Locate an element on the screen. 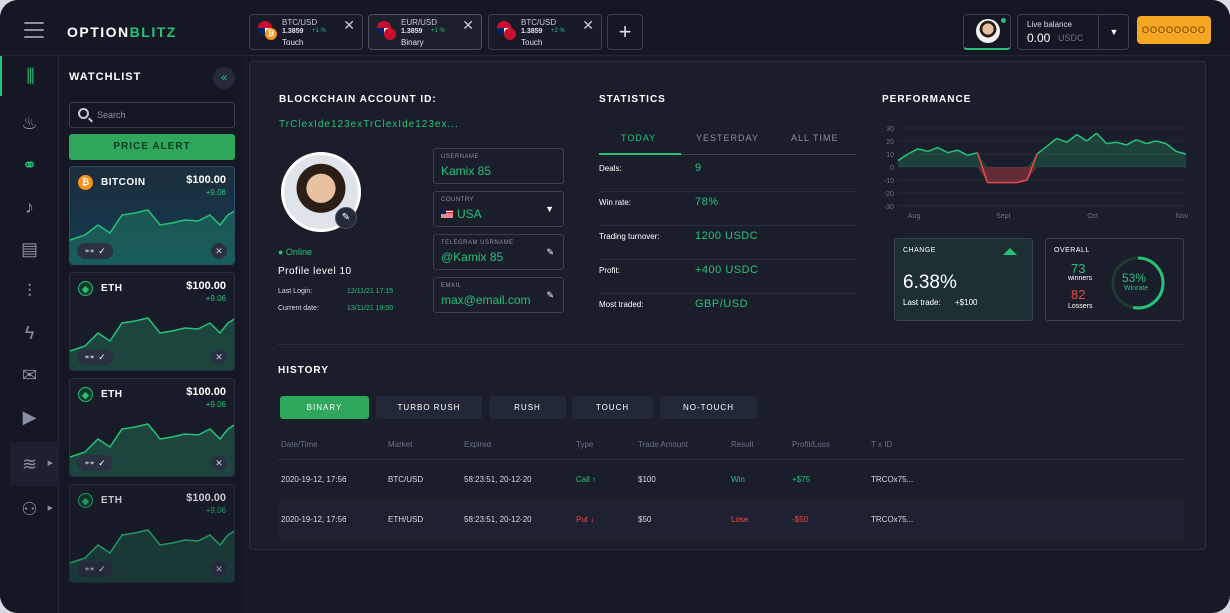 This screenshot has height=613, width=1230. watchlist-card-bitcoin: ₿ BITCOIN $100.00 +9.06 👓 ✓ ✕ is located at coordinates (152, 215).